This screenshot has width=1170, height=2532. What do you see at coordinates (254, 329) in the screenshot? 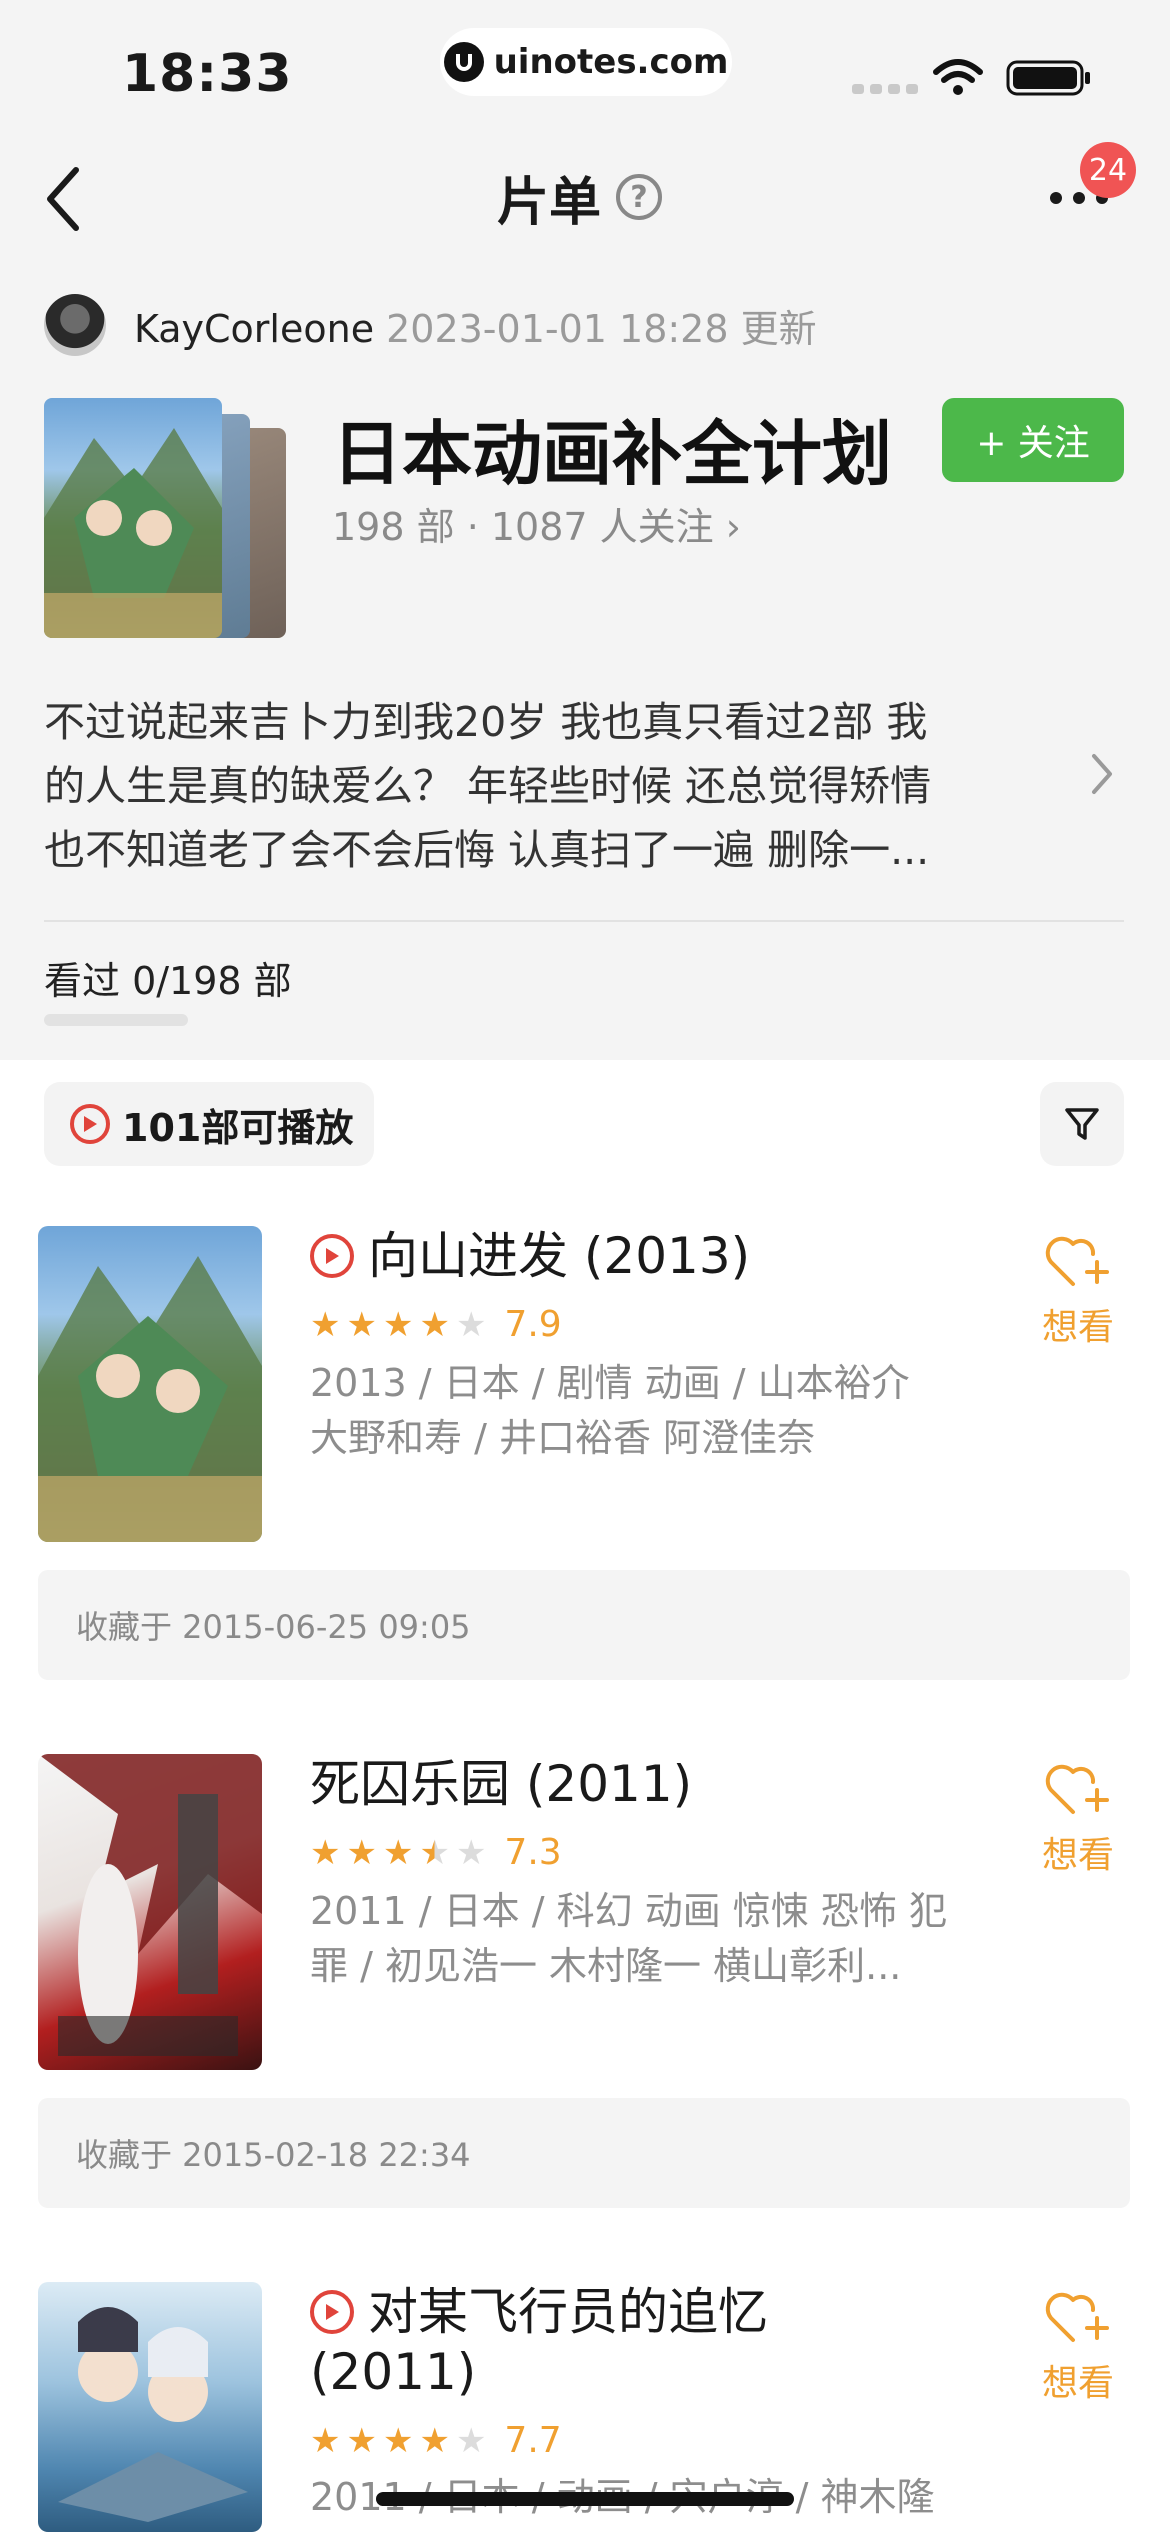
I see `author-name: KayCorleone` at bounding box center [254, 329].